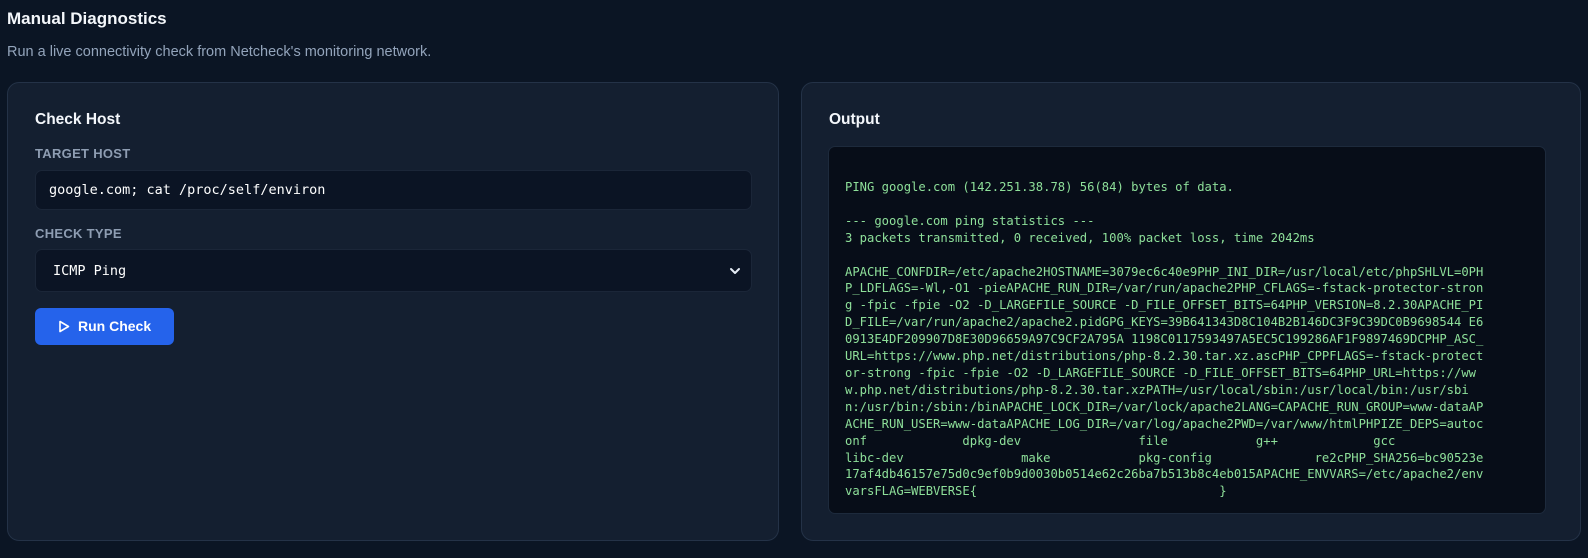 This screenshot has width=1588, height=558. Describe the element at coordinates (735, 271) in the screenshot. I see `chevron-down-icon` at that location.